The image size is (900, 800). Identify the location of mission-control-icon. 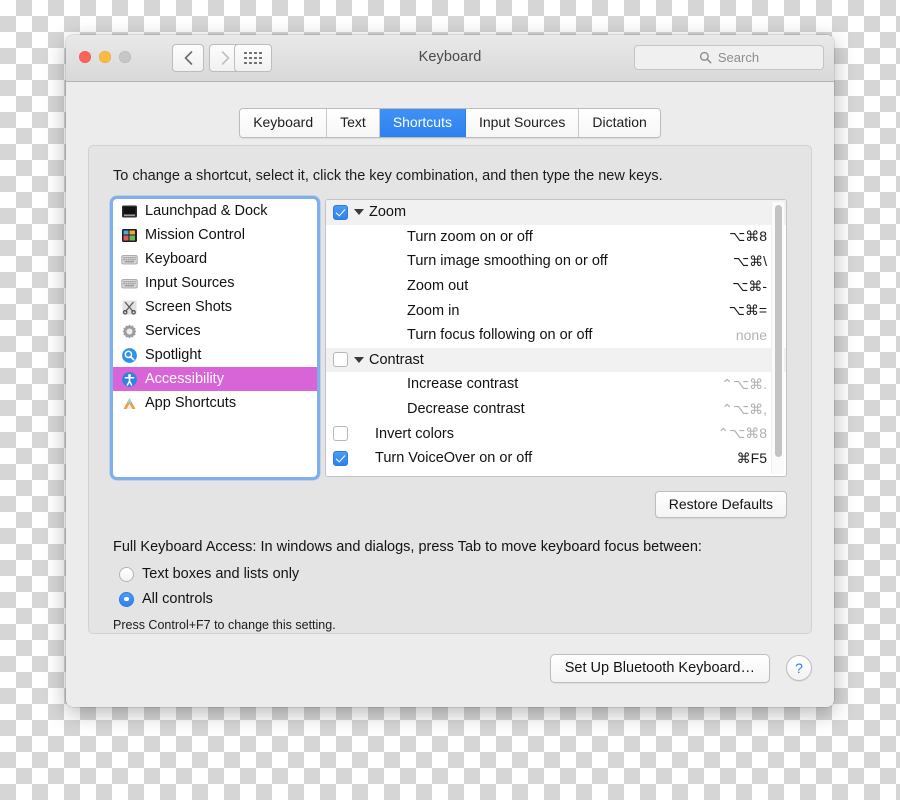
(129, 235).